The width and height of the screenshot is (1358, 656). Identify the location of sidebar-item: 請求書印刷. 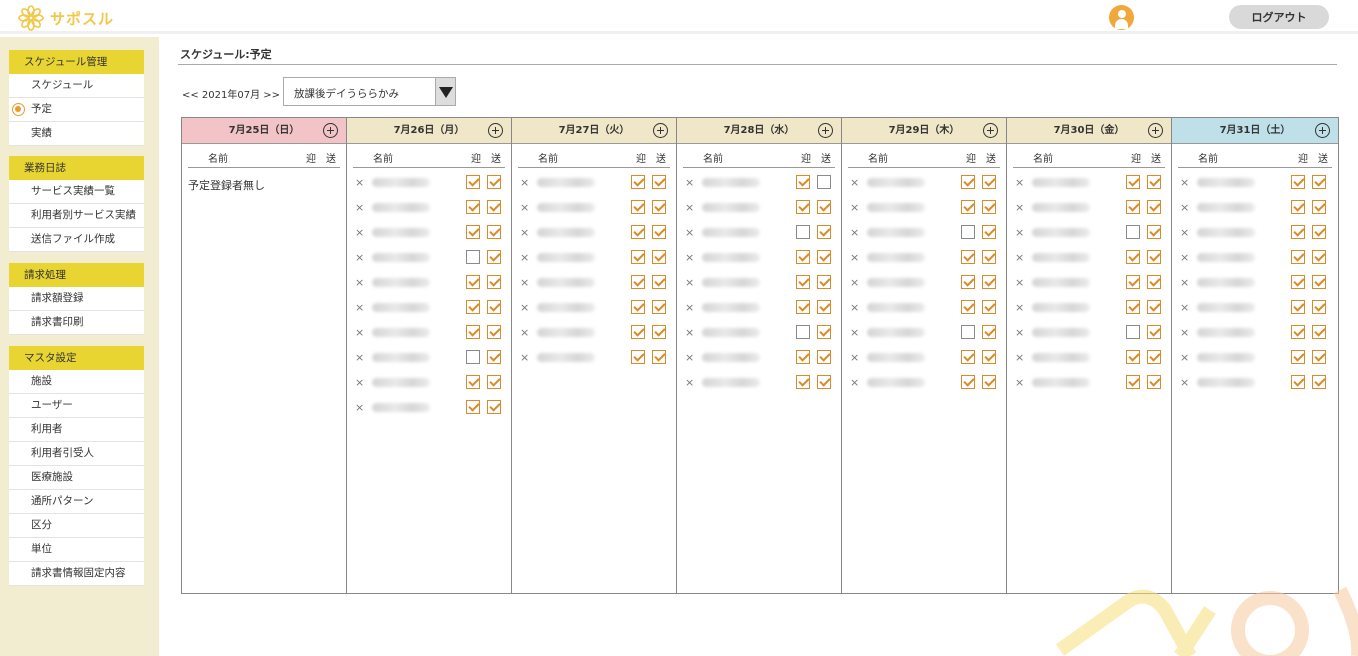
(76, 323).